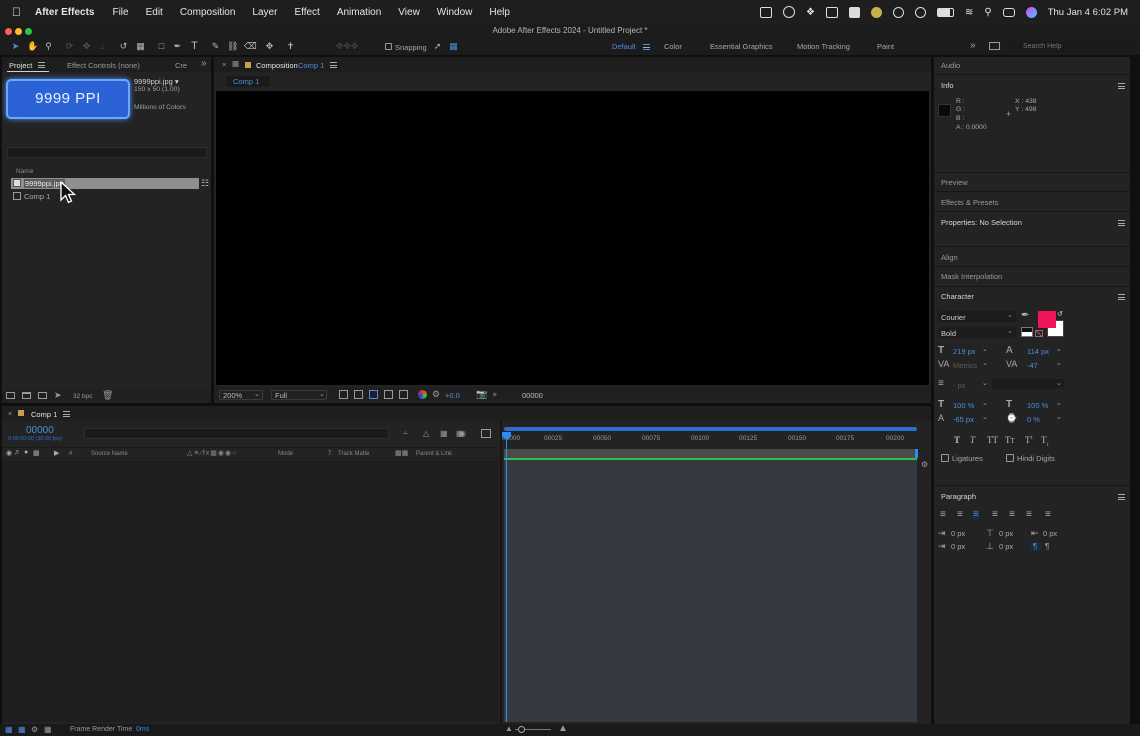  I want to click on interpret-footage-icon, so click(10, 395).